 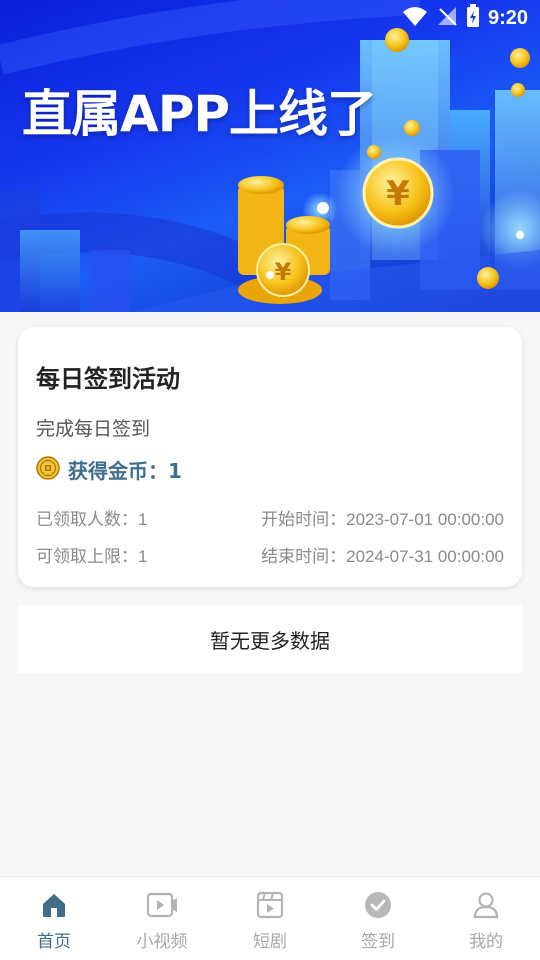 I want to click on reward-text: 获得金币：1, so click(x=125, y=471).